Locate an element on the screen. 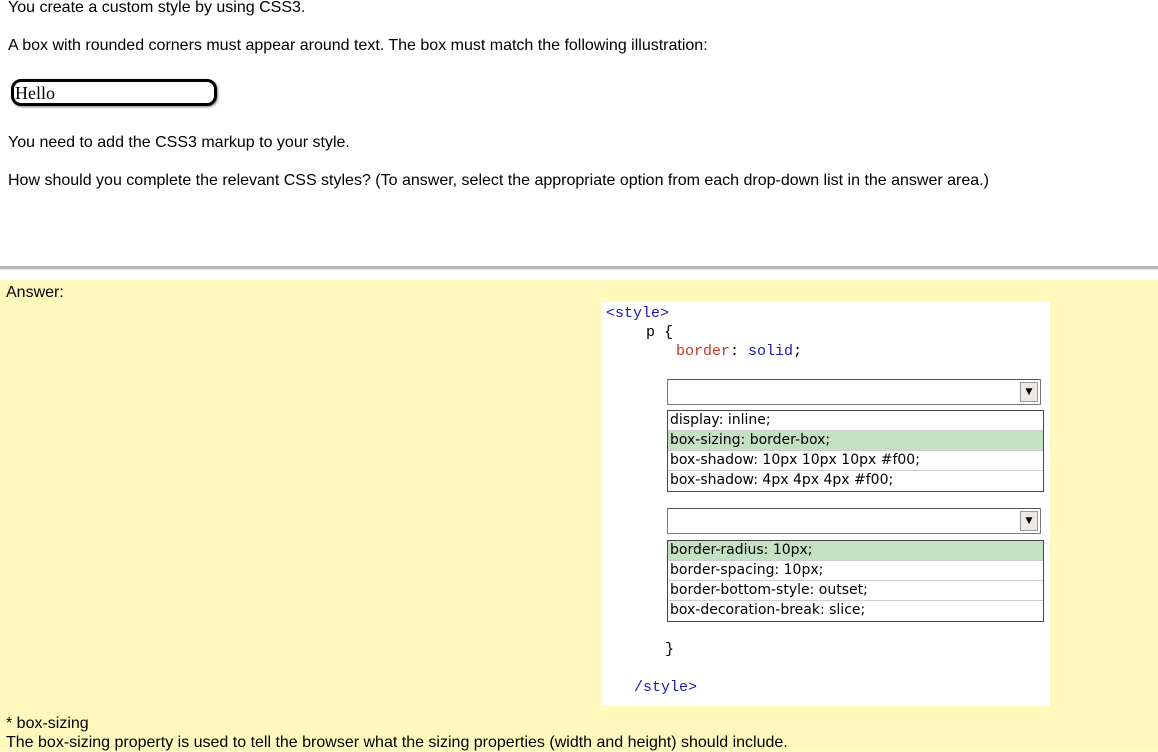 This screenshot has height=752, width=1158. answer-label: Answer: is located at coordinates (35, 292).